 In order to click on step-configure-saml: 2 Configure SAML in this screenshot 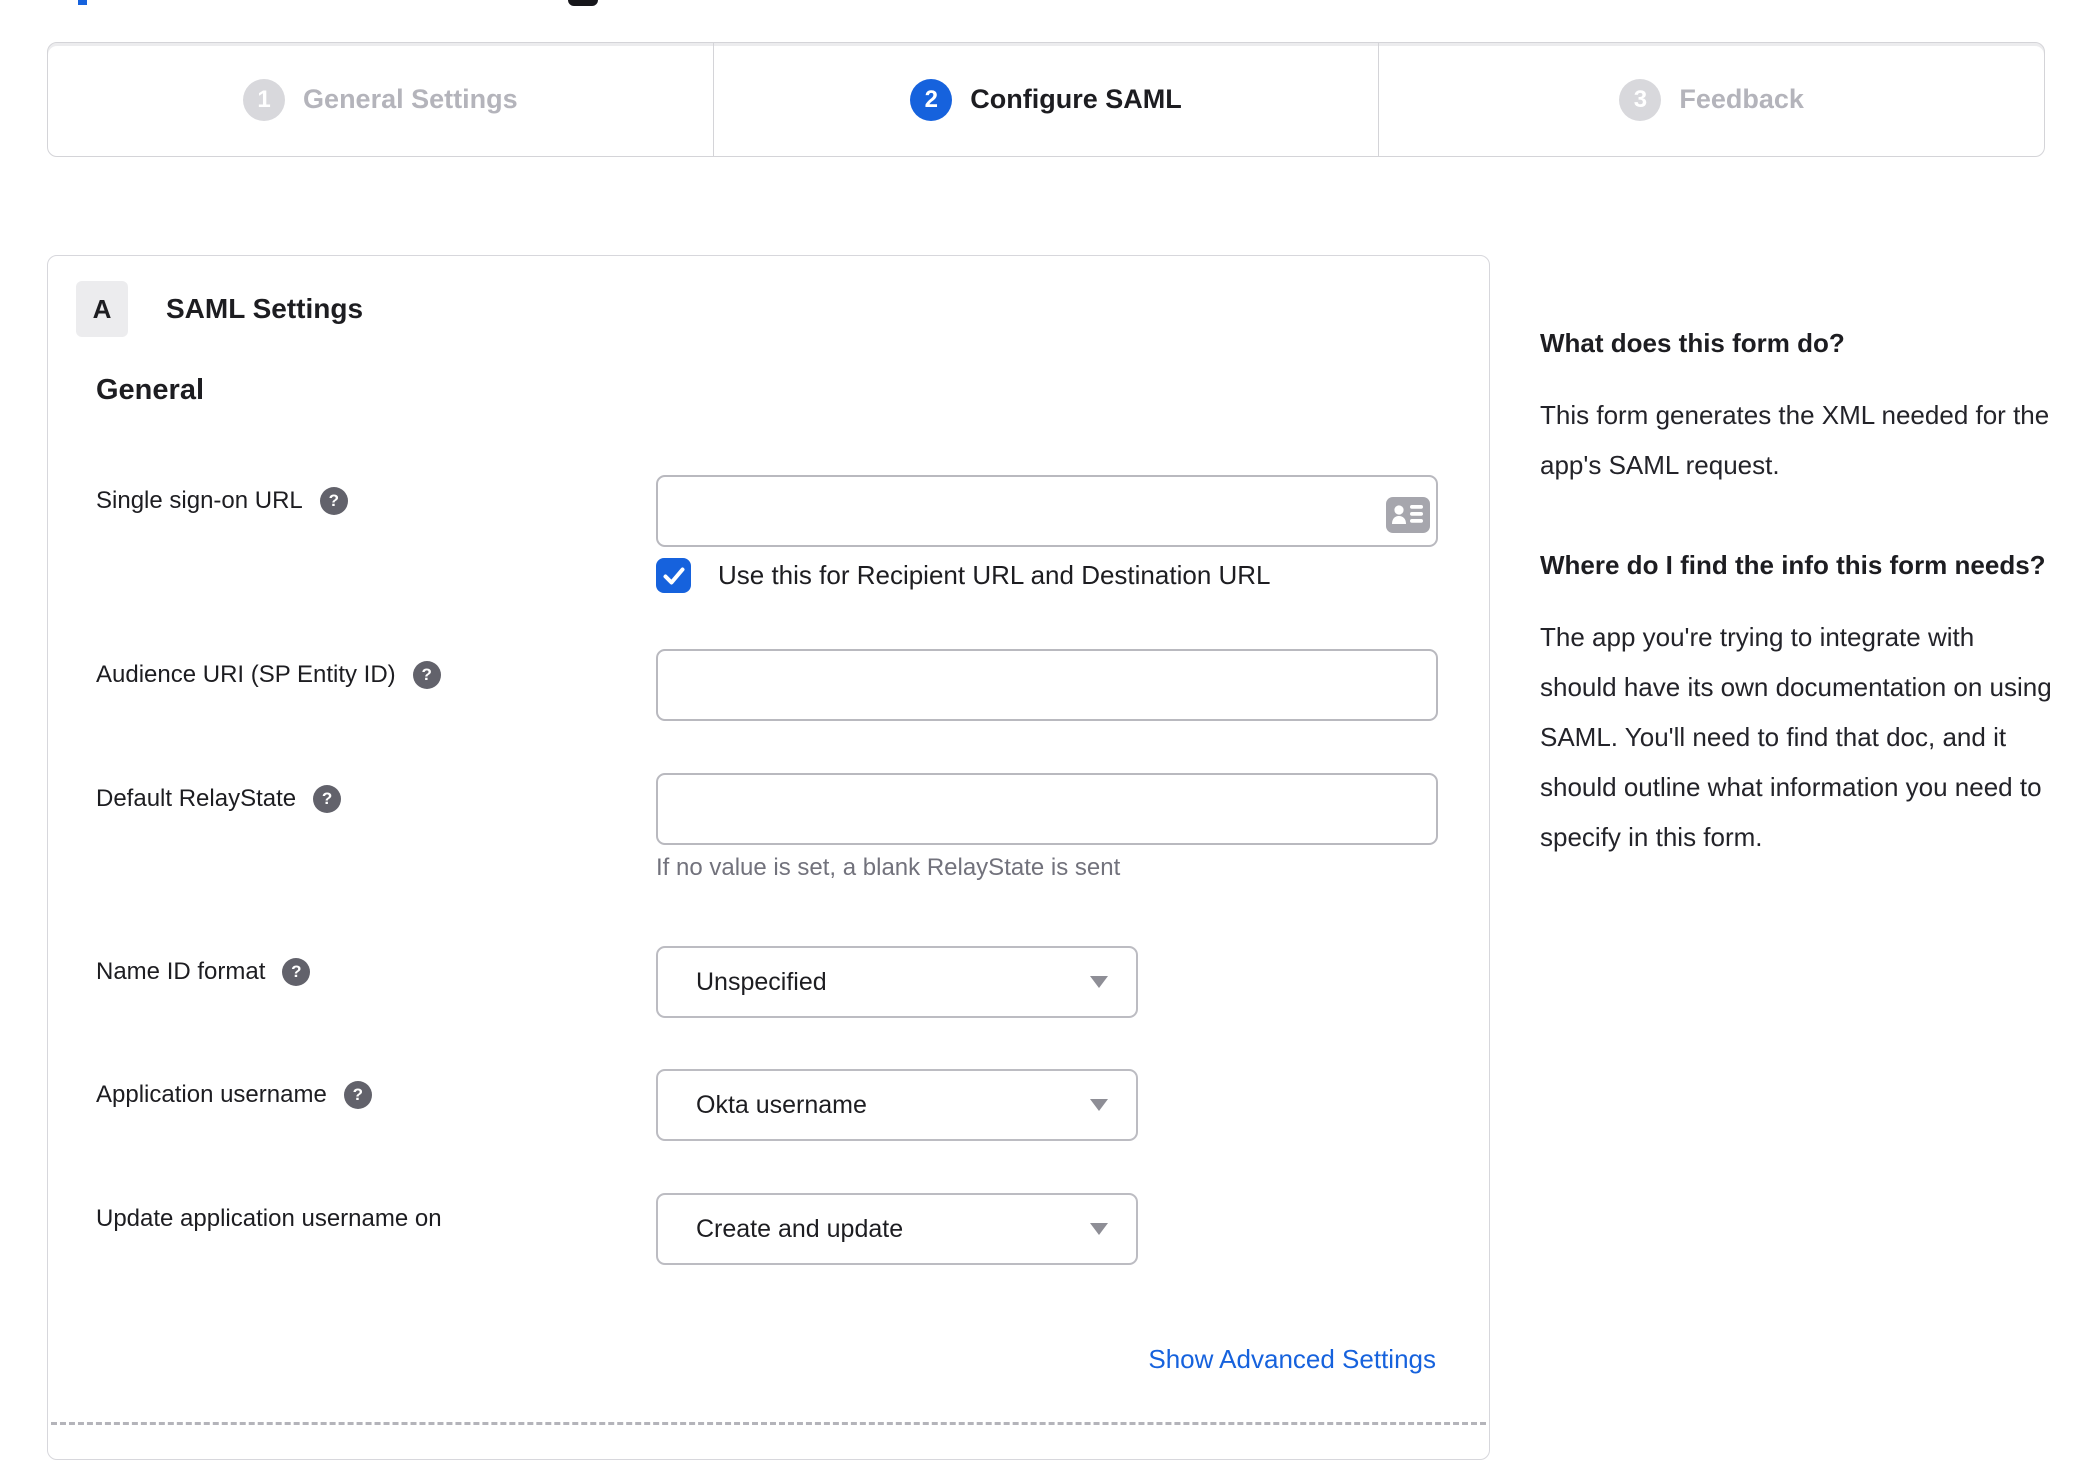, I will do `click(1045, 99)`.